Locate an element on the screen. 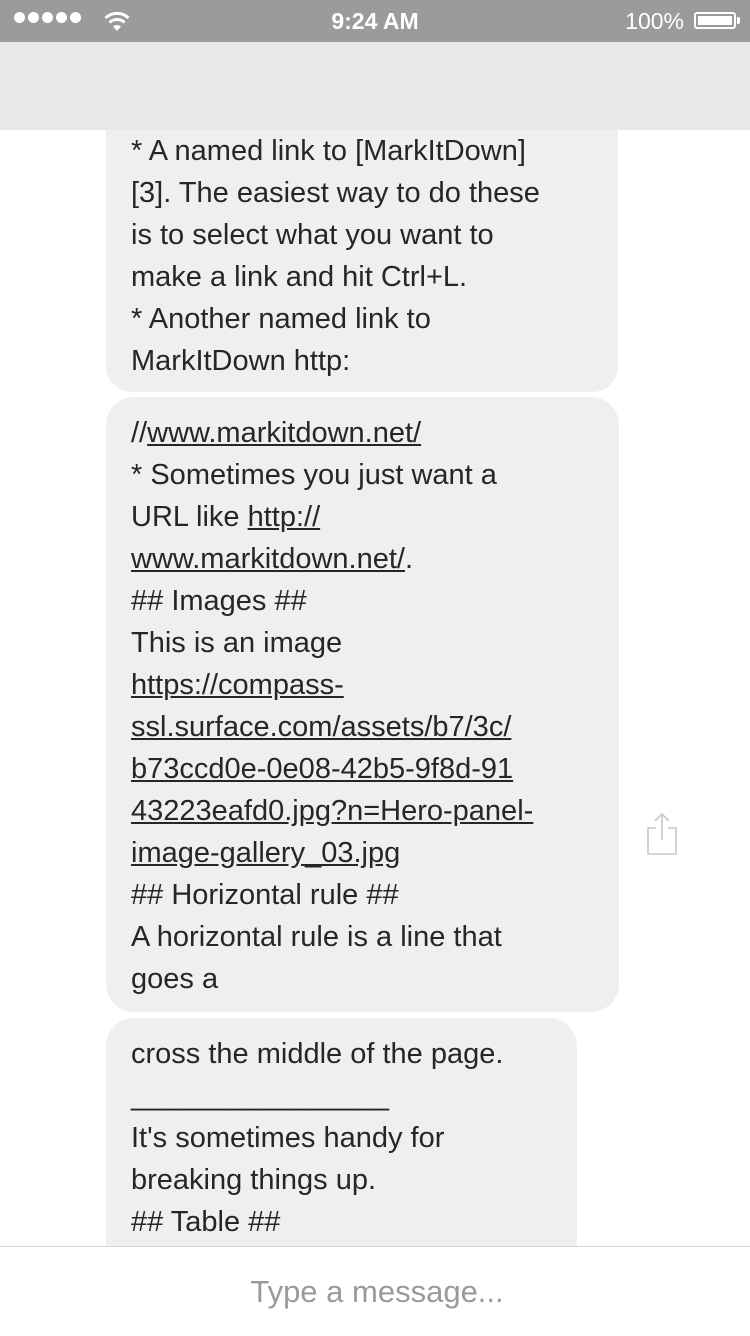  markitdown-link: www.markitdown.net/ is located at coordinates (284, 433).